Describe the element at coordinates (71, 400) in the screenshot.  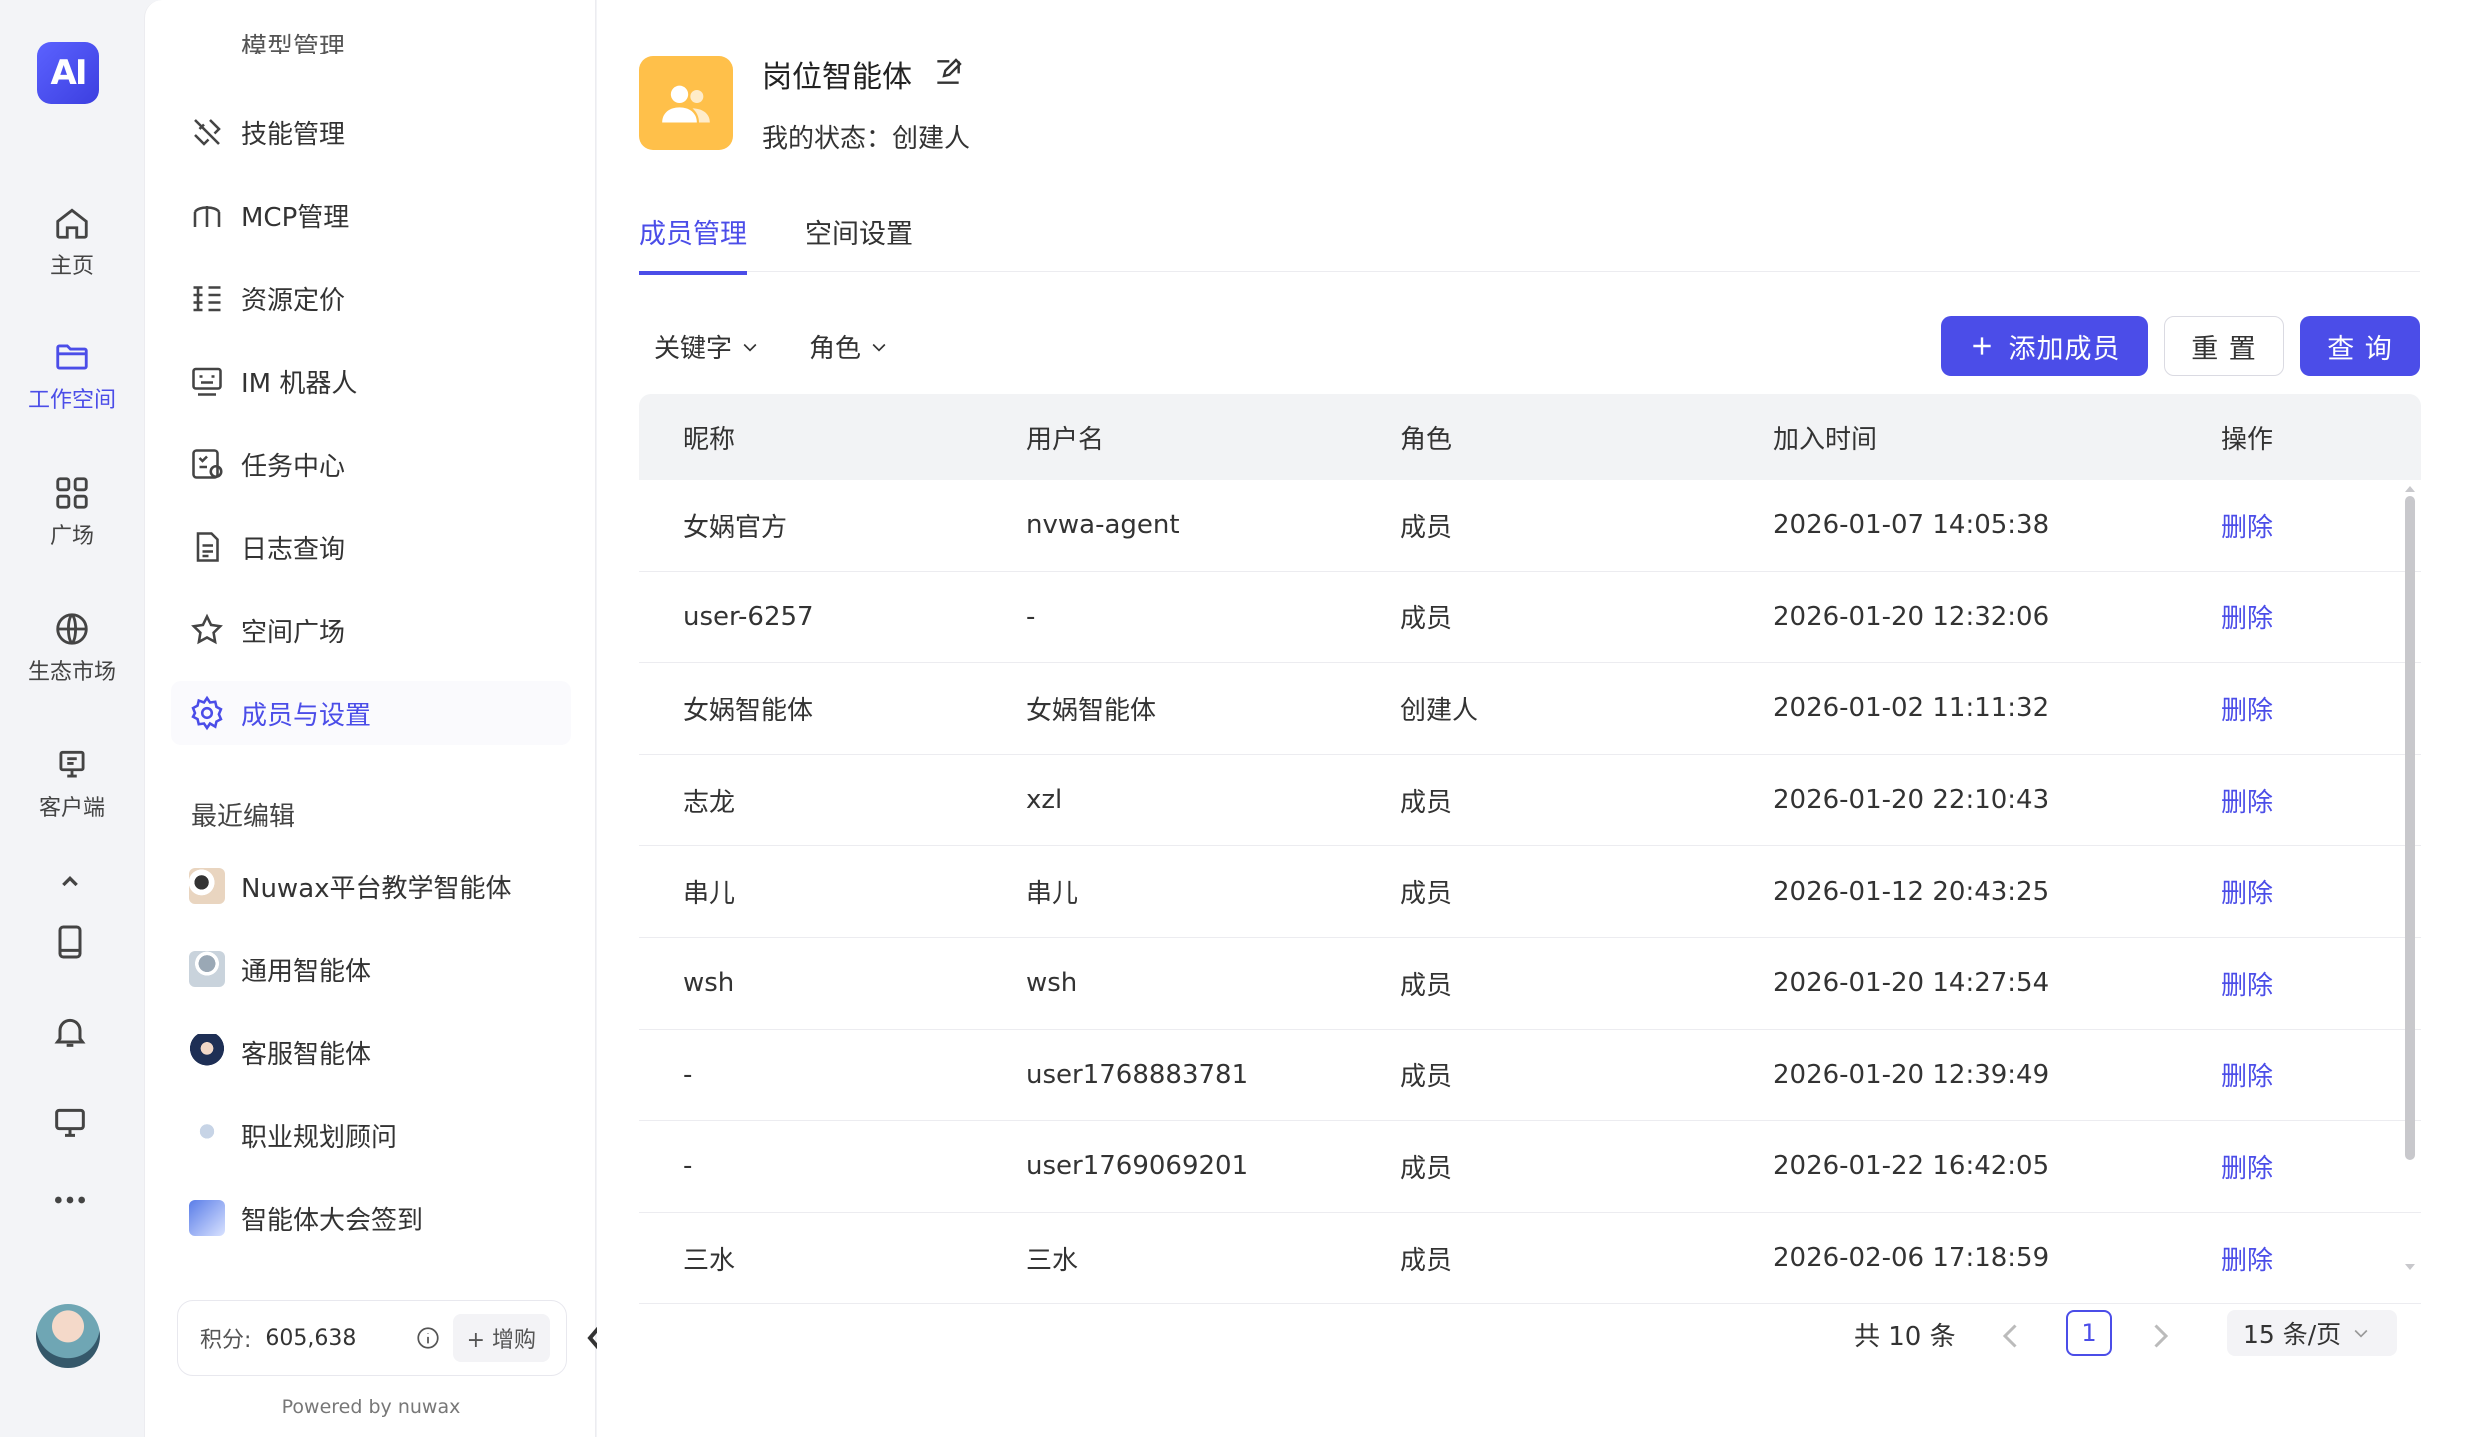
I see `rail-label-workspace: 工作空间` at that location.